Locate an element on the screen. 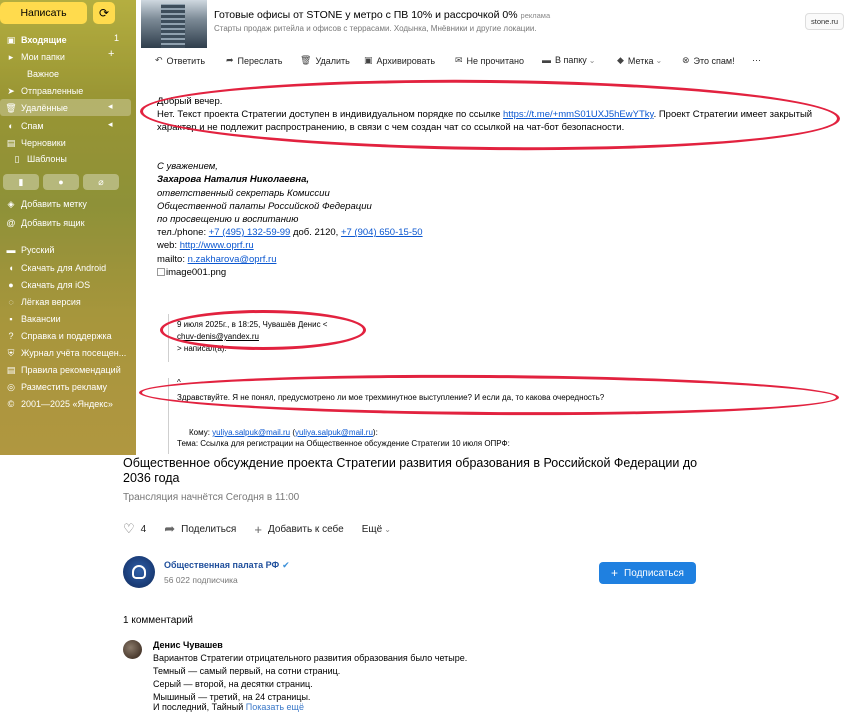 The width and height of the screenshot is (844, 713). plus-icon: + is located at coordinates (615, 573).